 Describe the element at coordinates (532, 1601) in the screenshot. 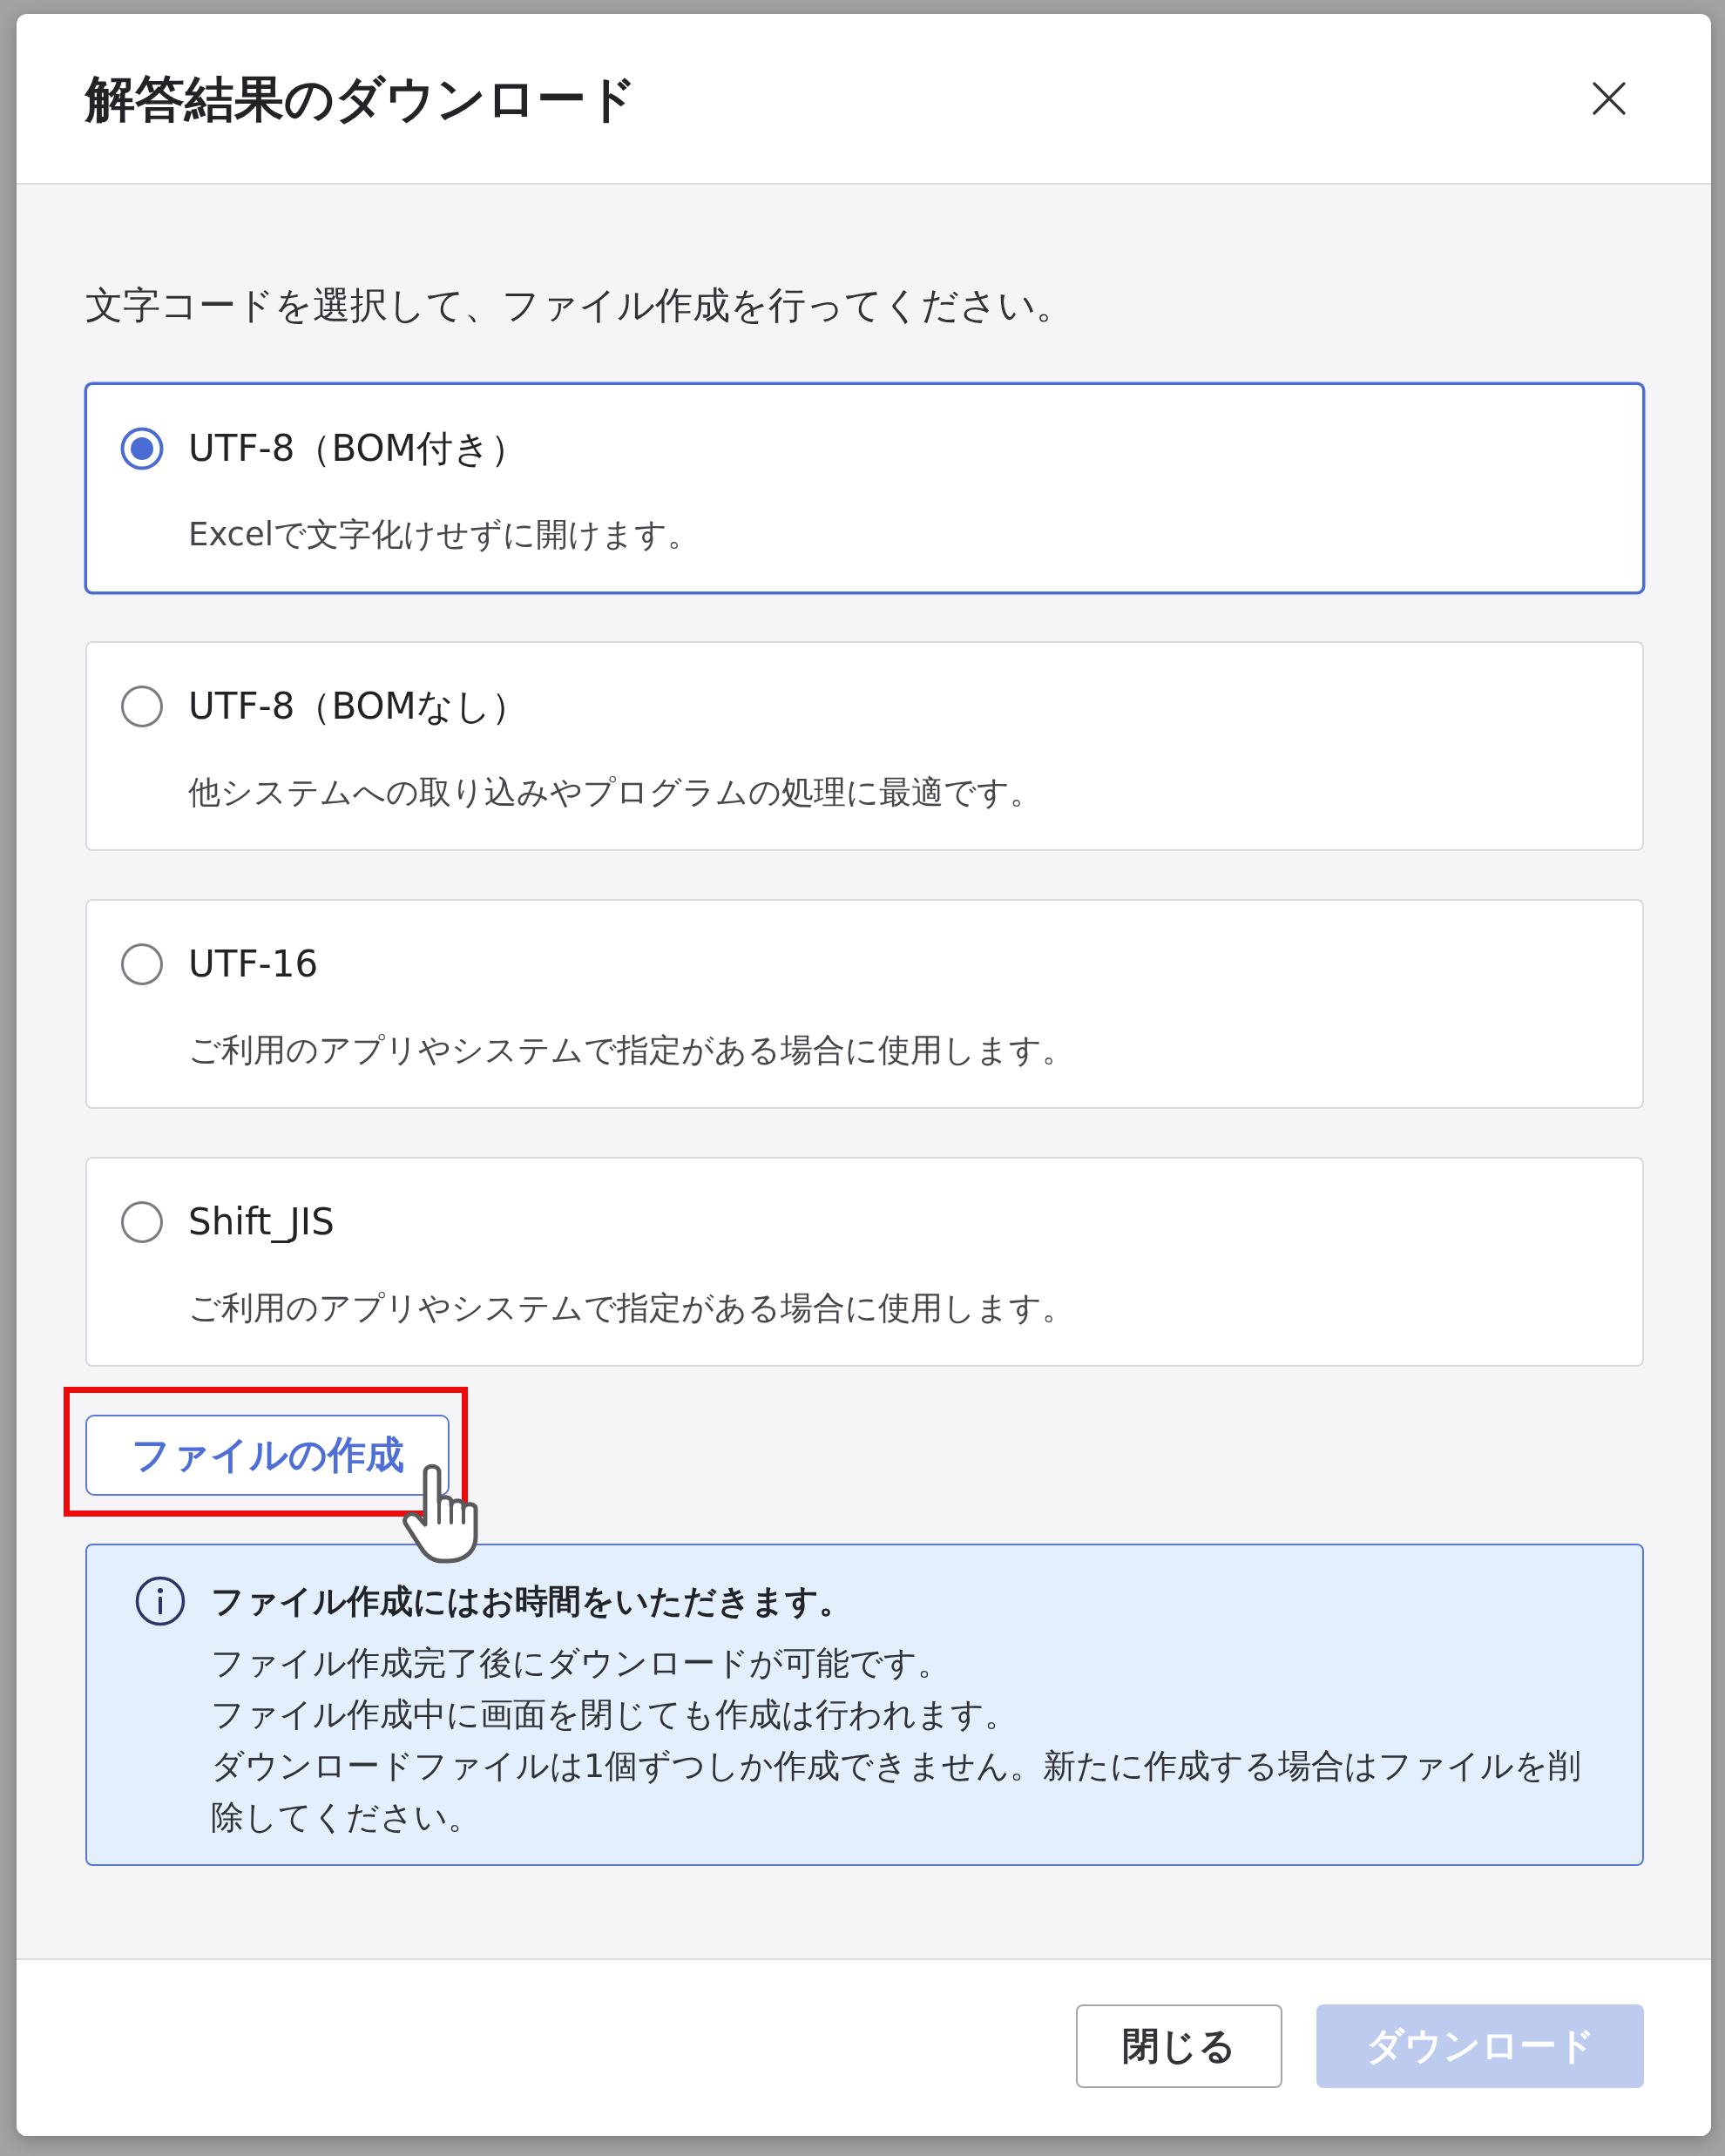

I see `info-heading: ファイル作成にはお時間をいただきます。` at that location.